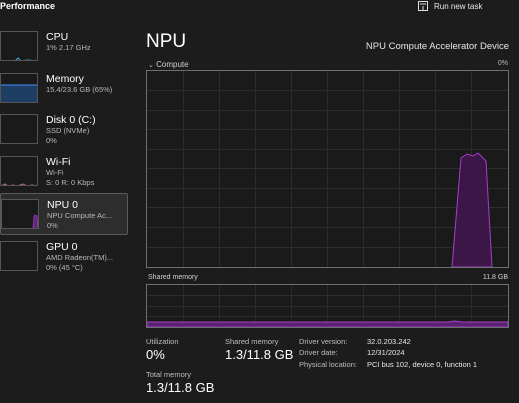 This screenshot has width=519, height=403. Describe the element at coordinates (259, 7) in the screenshot. I see `title-bar: Performance Run new task` at that location.